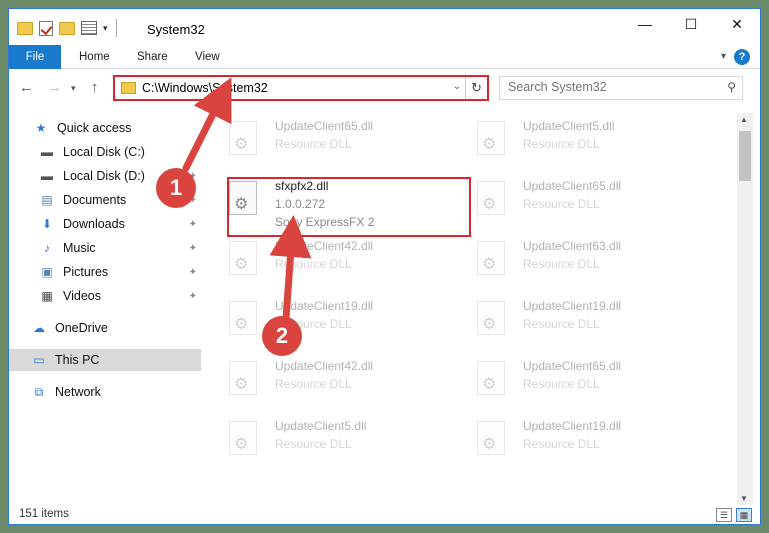 The image size is (769, 533). Describe the element at coordinates (282, 336) in the screenshot. I see `callout-badge-2: 2` at that location.